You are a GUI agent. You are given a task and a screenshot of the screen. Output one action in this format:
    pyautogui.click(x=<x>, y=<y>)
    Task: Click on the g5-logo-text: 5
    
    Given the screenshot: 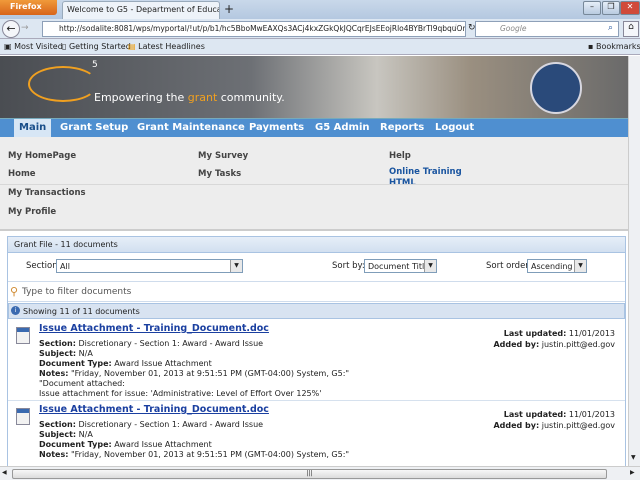 What is the action you would take?
    pyautogui.click(x=95, y=65)
    